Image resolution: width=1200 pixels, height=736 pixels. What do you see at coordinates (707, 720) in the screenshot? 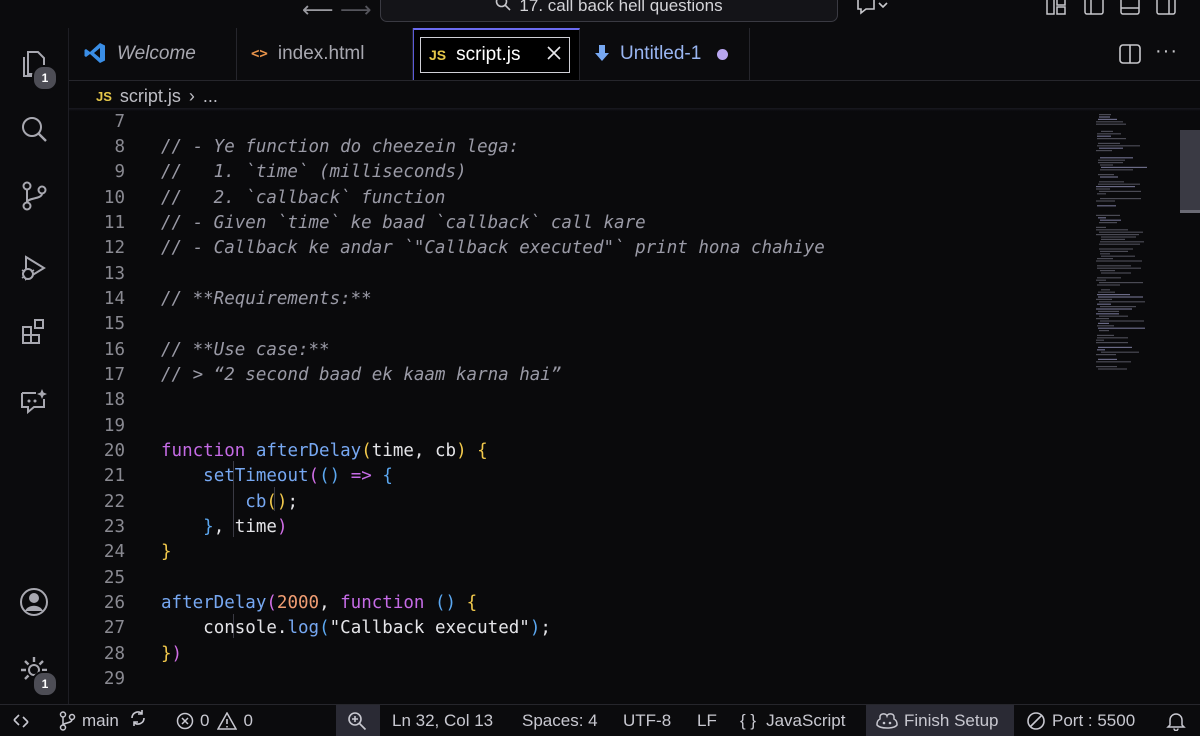
I see `end-of-line: LF` at bounding box center [707, 720].